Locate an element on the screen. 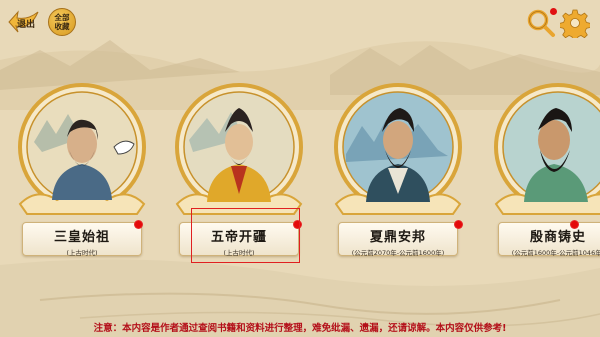  collection-label: 全部收藏 is located at coordinates (62, 22).